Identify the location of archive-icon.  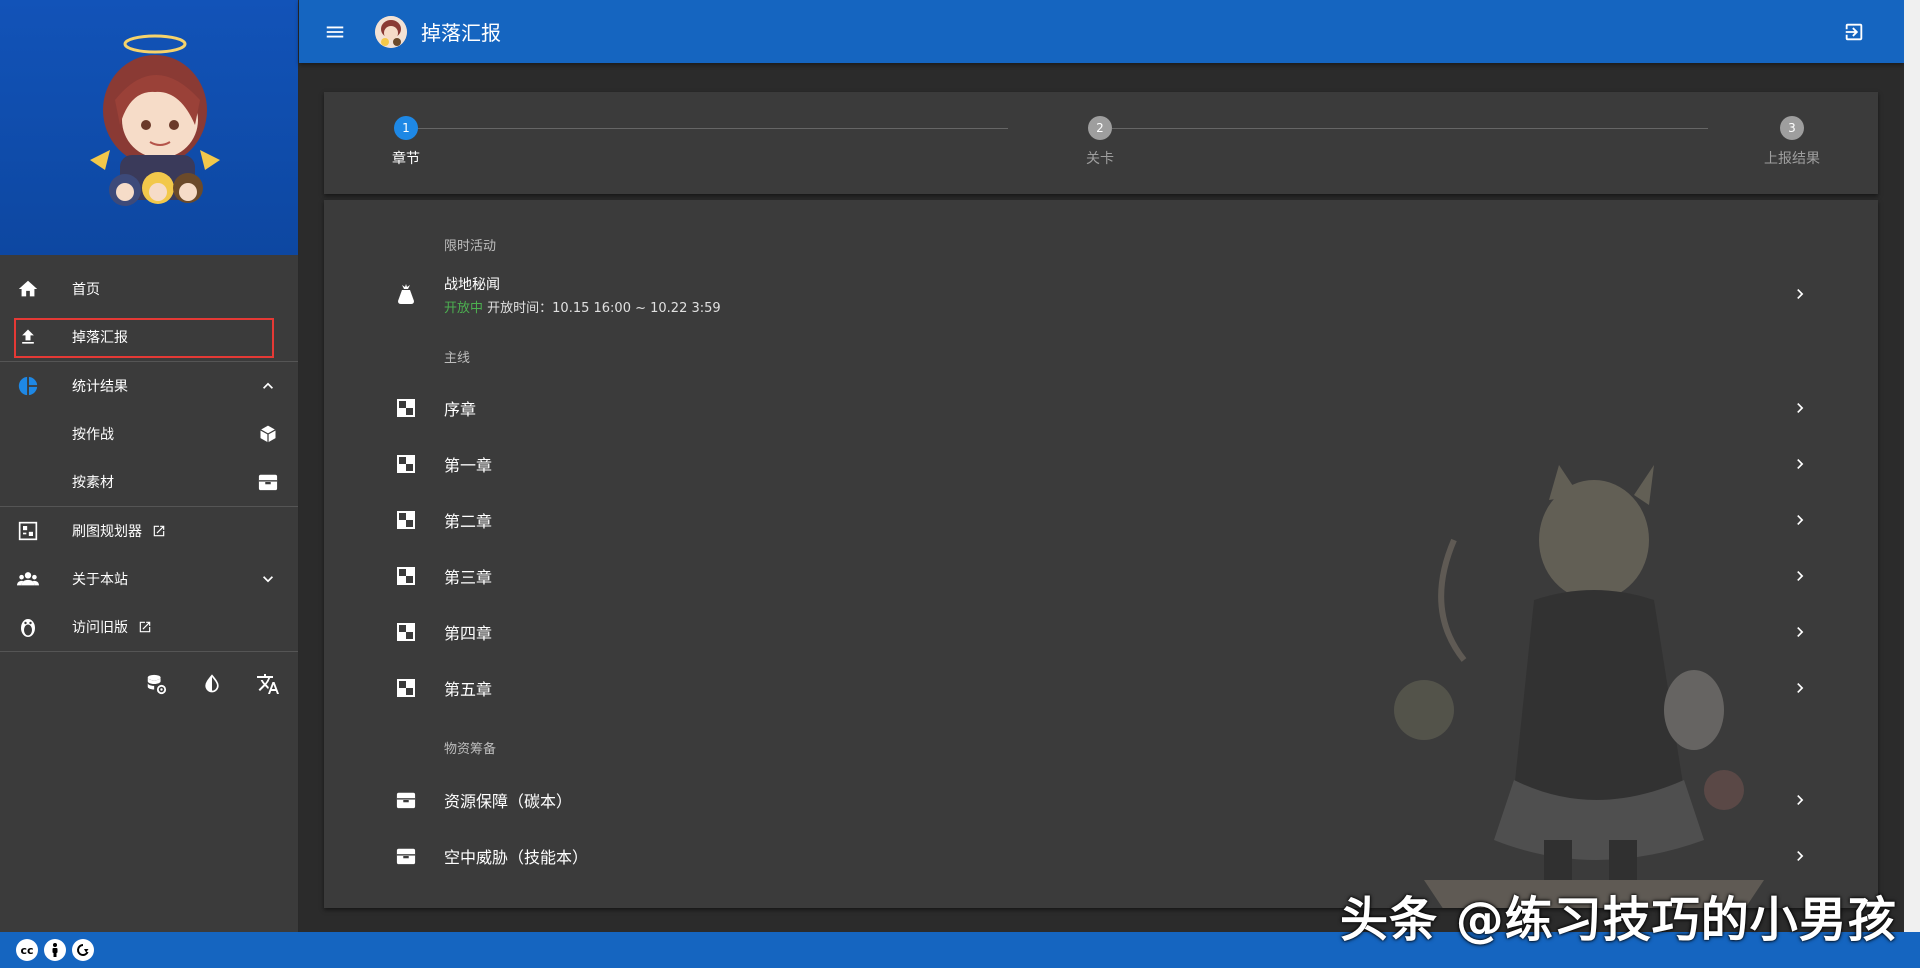
(268, 482).